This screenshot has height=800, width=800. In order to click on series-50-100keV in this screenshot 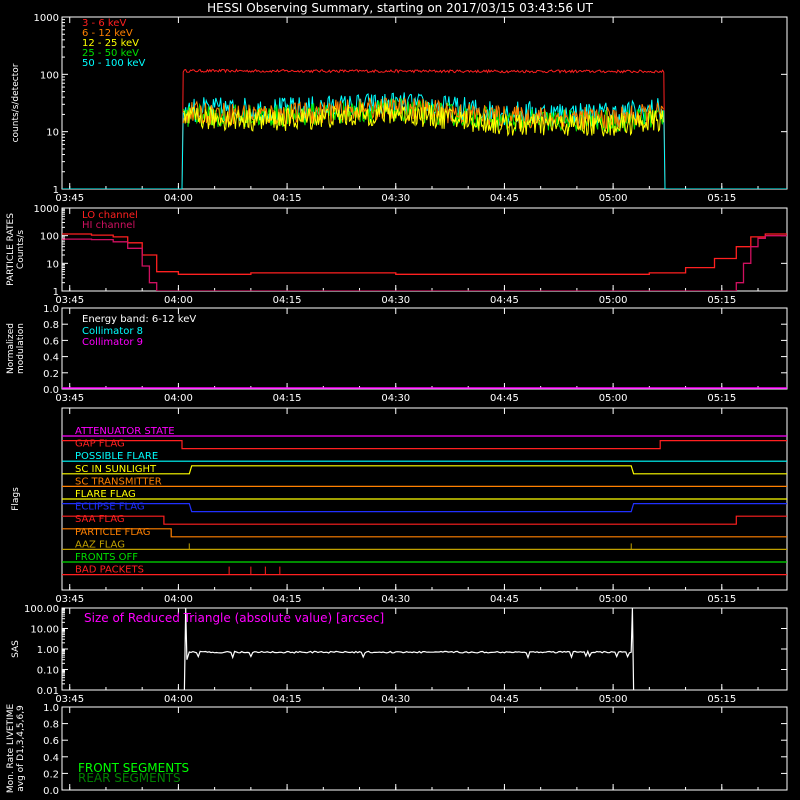, I will do `click(424, 140)`.